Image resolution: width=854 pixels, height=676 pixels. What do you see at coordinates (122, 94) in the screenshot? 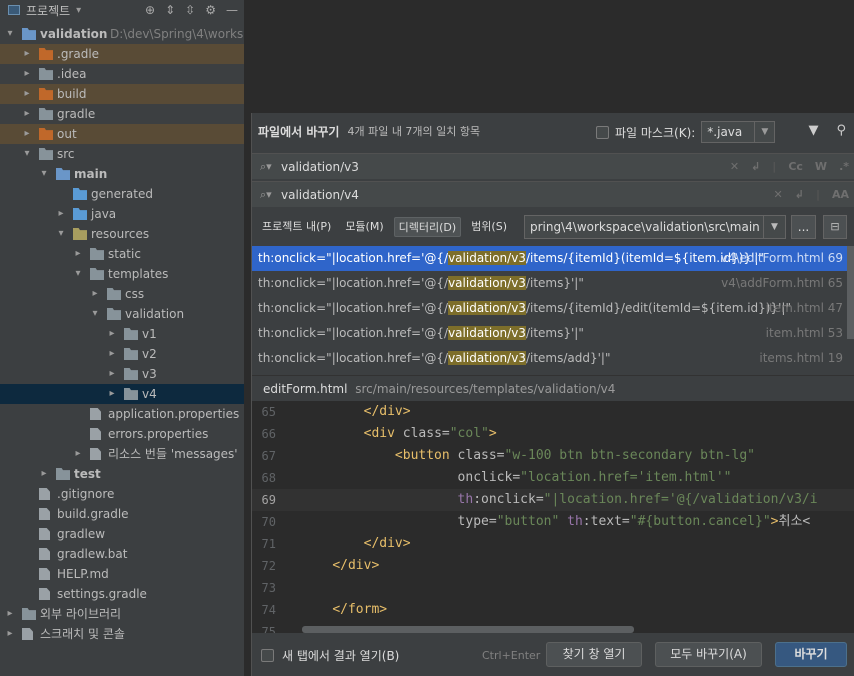
I see `tree-item: ▸ build` at bounding box center [122, 94].